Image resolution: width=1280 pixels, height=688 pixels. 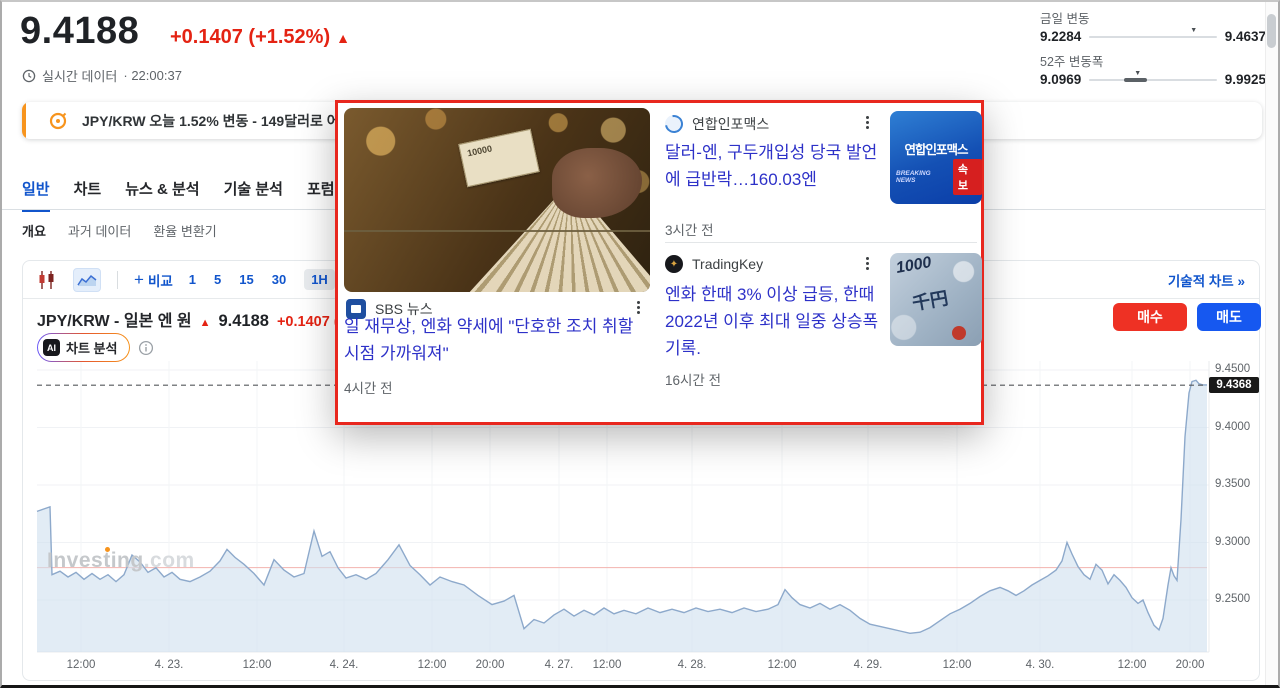 I want to click on realtime-time: · 22:00:37, so click(x=152, y=75).